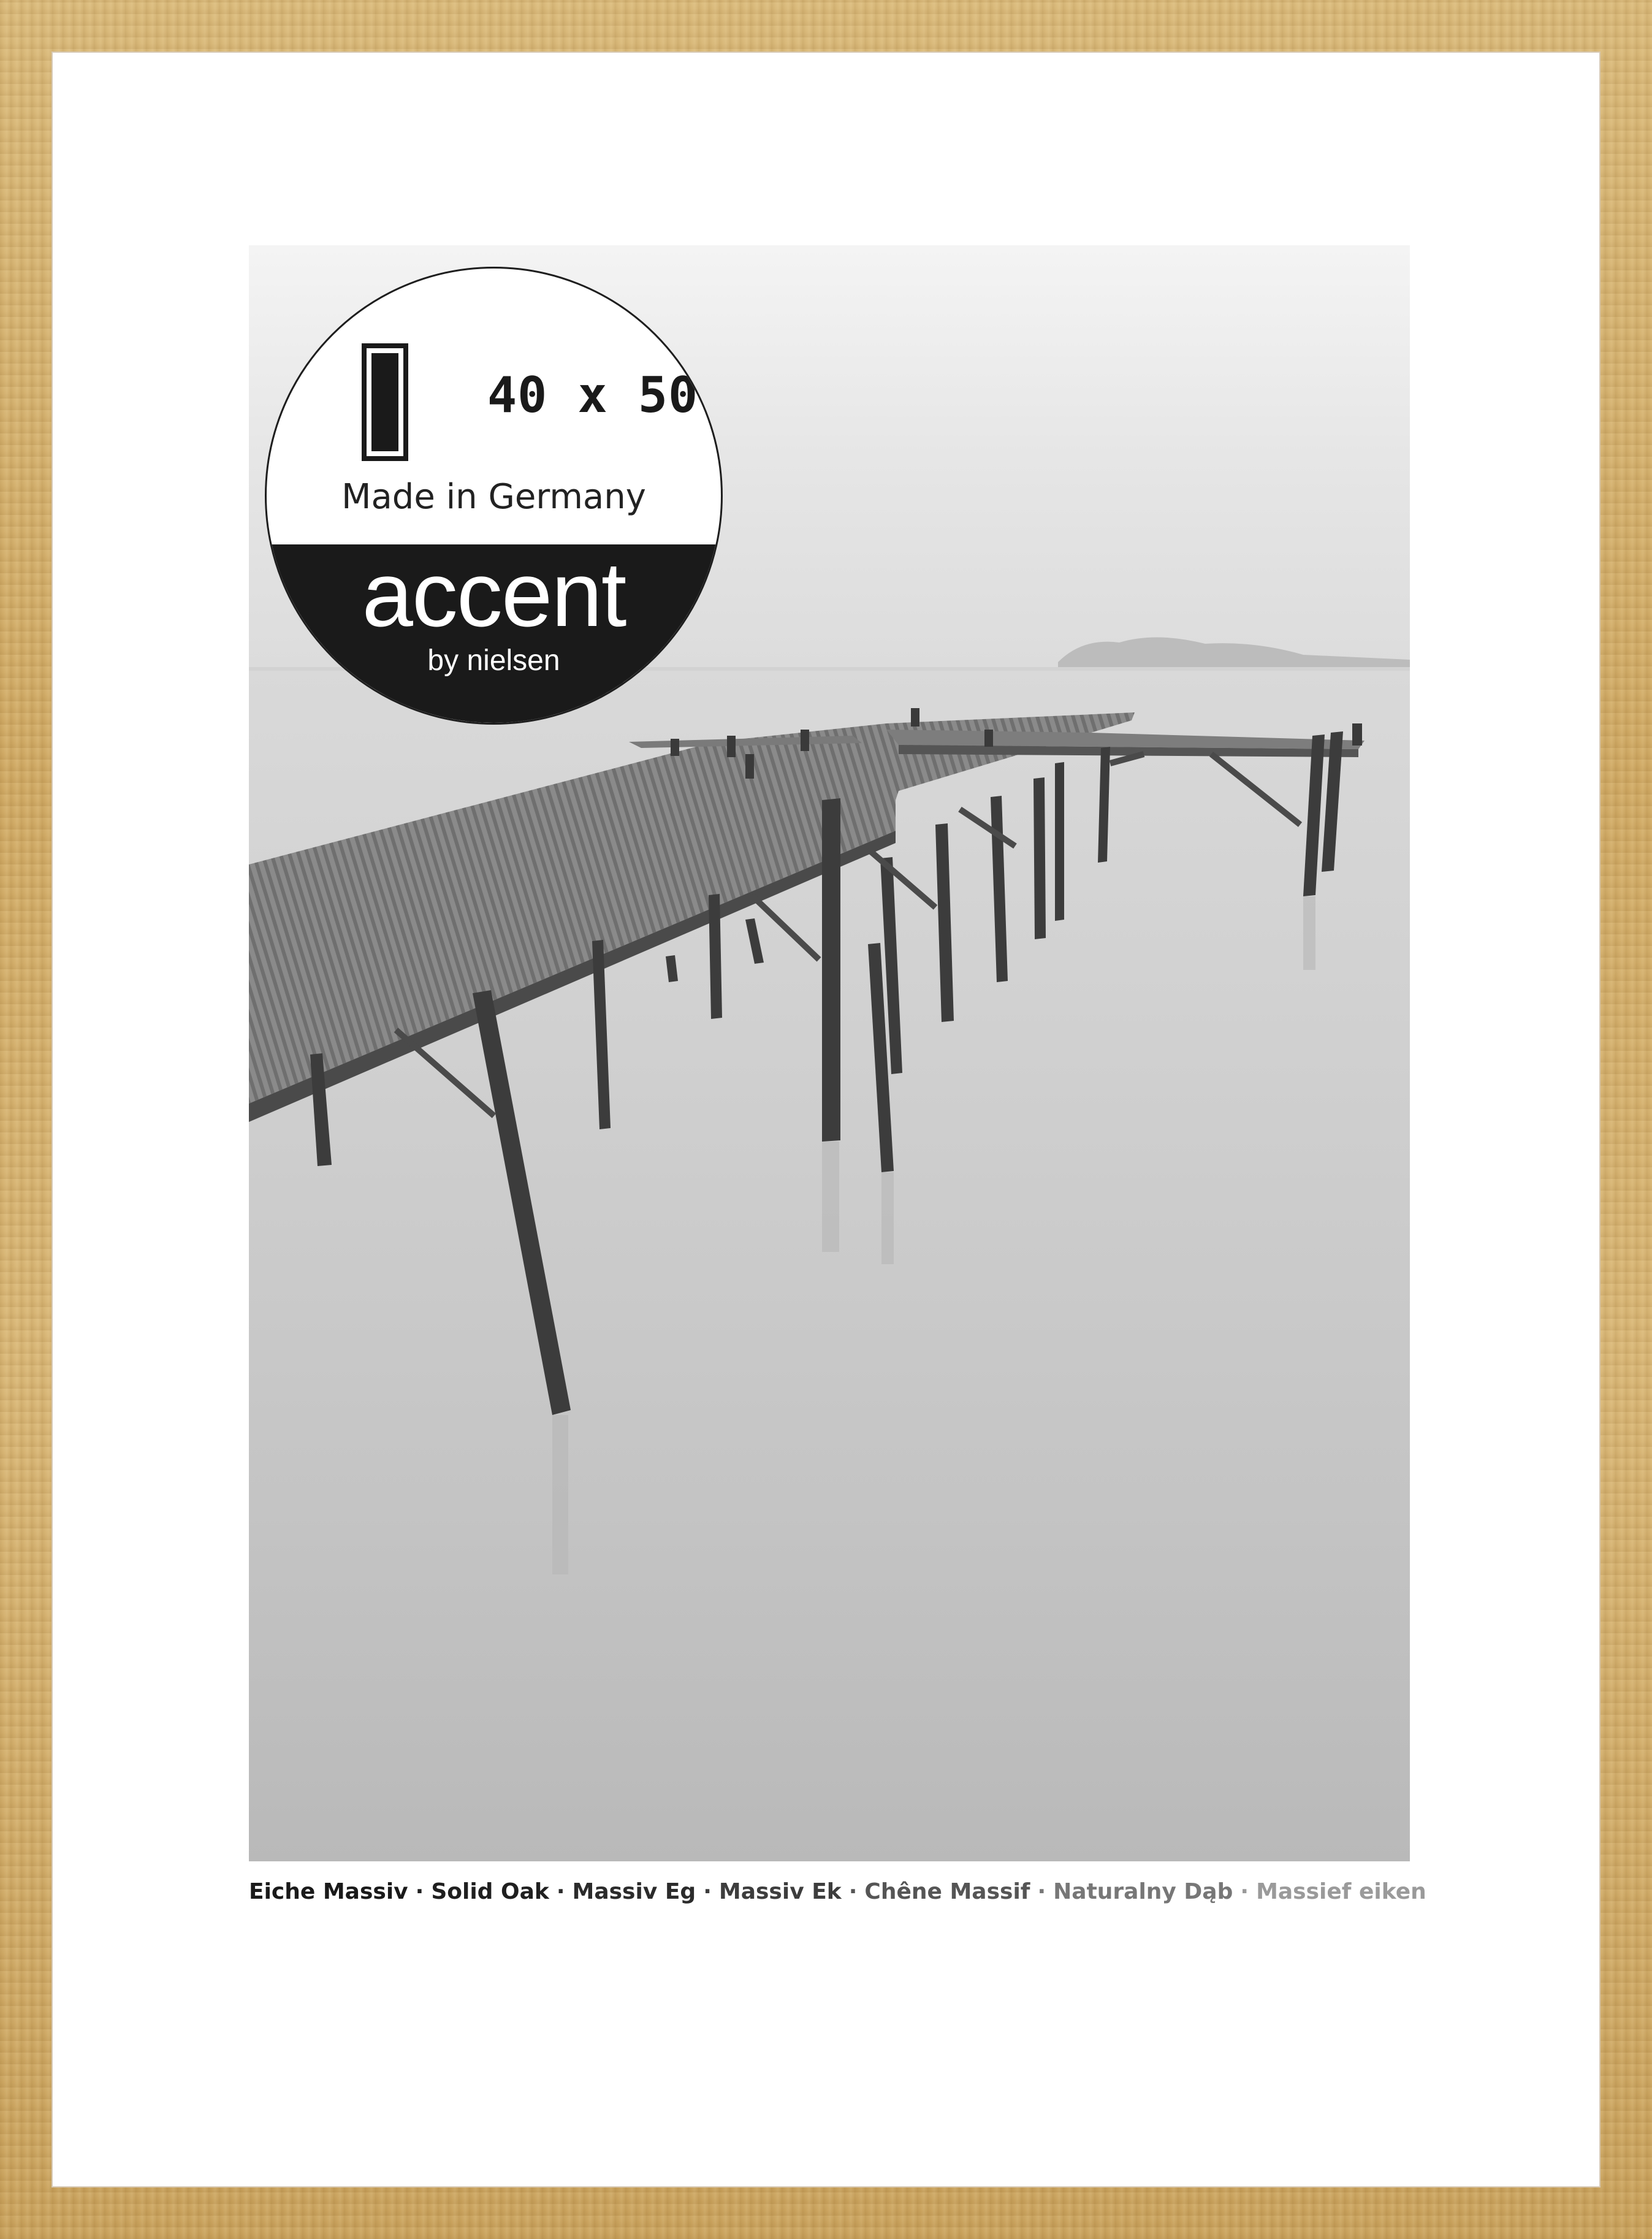 The width and height of the screenshot is (1652, 2239). What do you see at coordinates (947, 1891) in the screenshot?
I see `caption-item-chene: Chêne Massif` at bounding box center [947, 1891].